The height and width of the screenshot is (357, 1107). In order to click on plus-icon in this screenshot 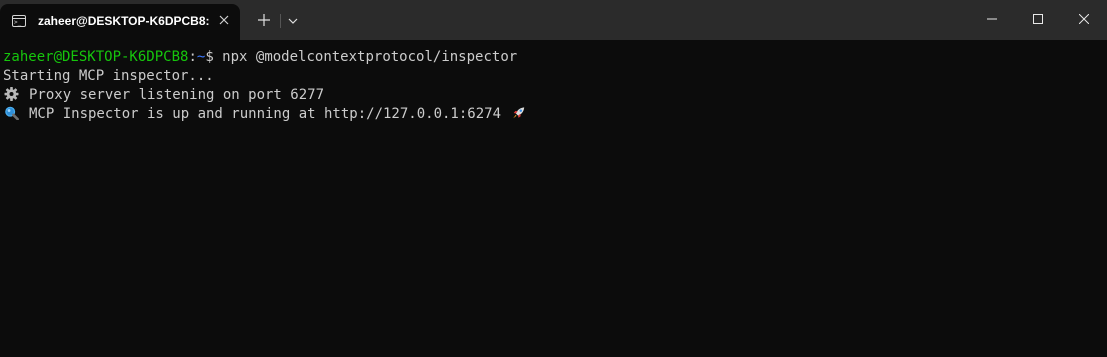, I will do `click(264, 20)`.